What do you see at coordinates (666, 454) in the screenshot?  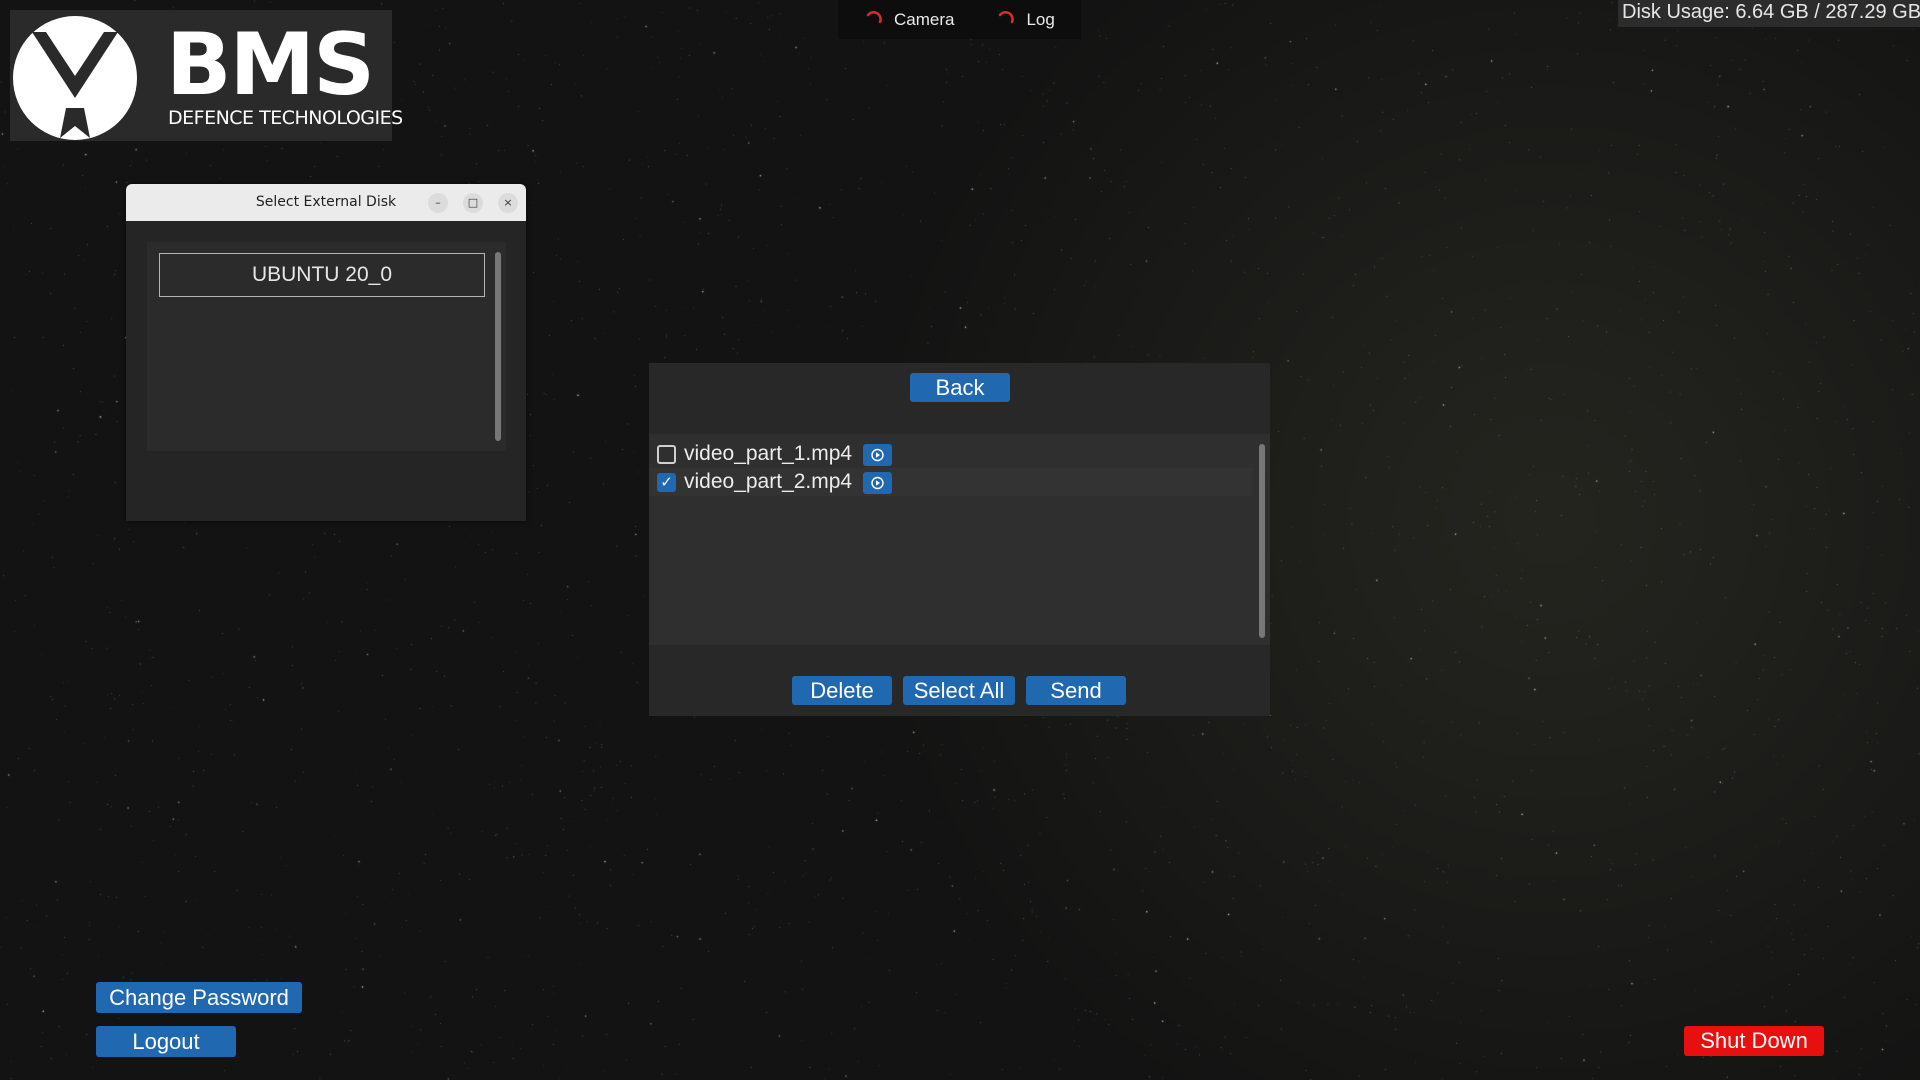 I see `file-checkbox` at bounding box center [666, 454].